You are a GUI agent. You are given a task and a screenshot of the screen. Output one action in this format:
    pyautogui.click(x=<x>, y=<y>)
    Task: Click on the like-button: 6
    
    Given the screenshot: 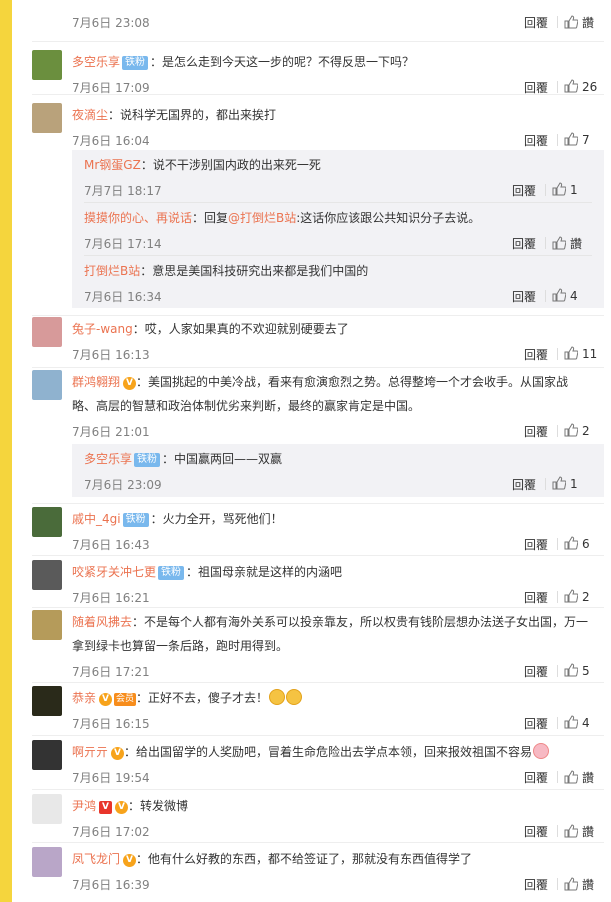 What is the action you would take?
    pyautogui.click(x=584, y=543)
    